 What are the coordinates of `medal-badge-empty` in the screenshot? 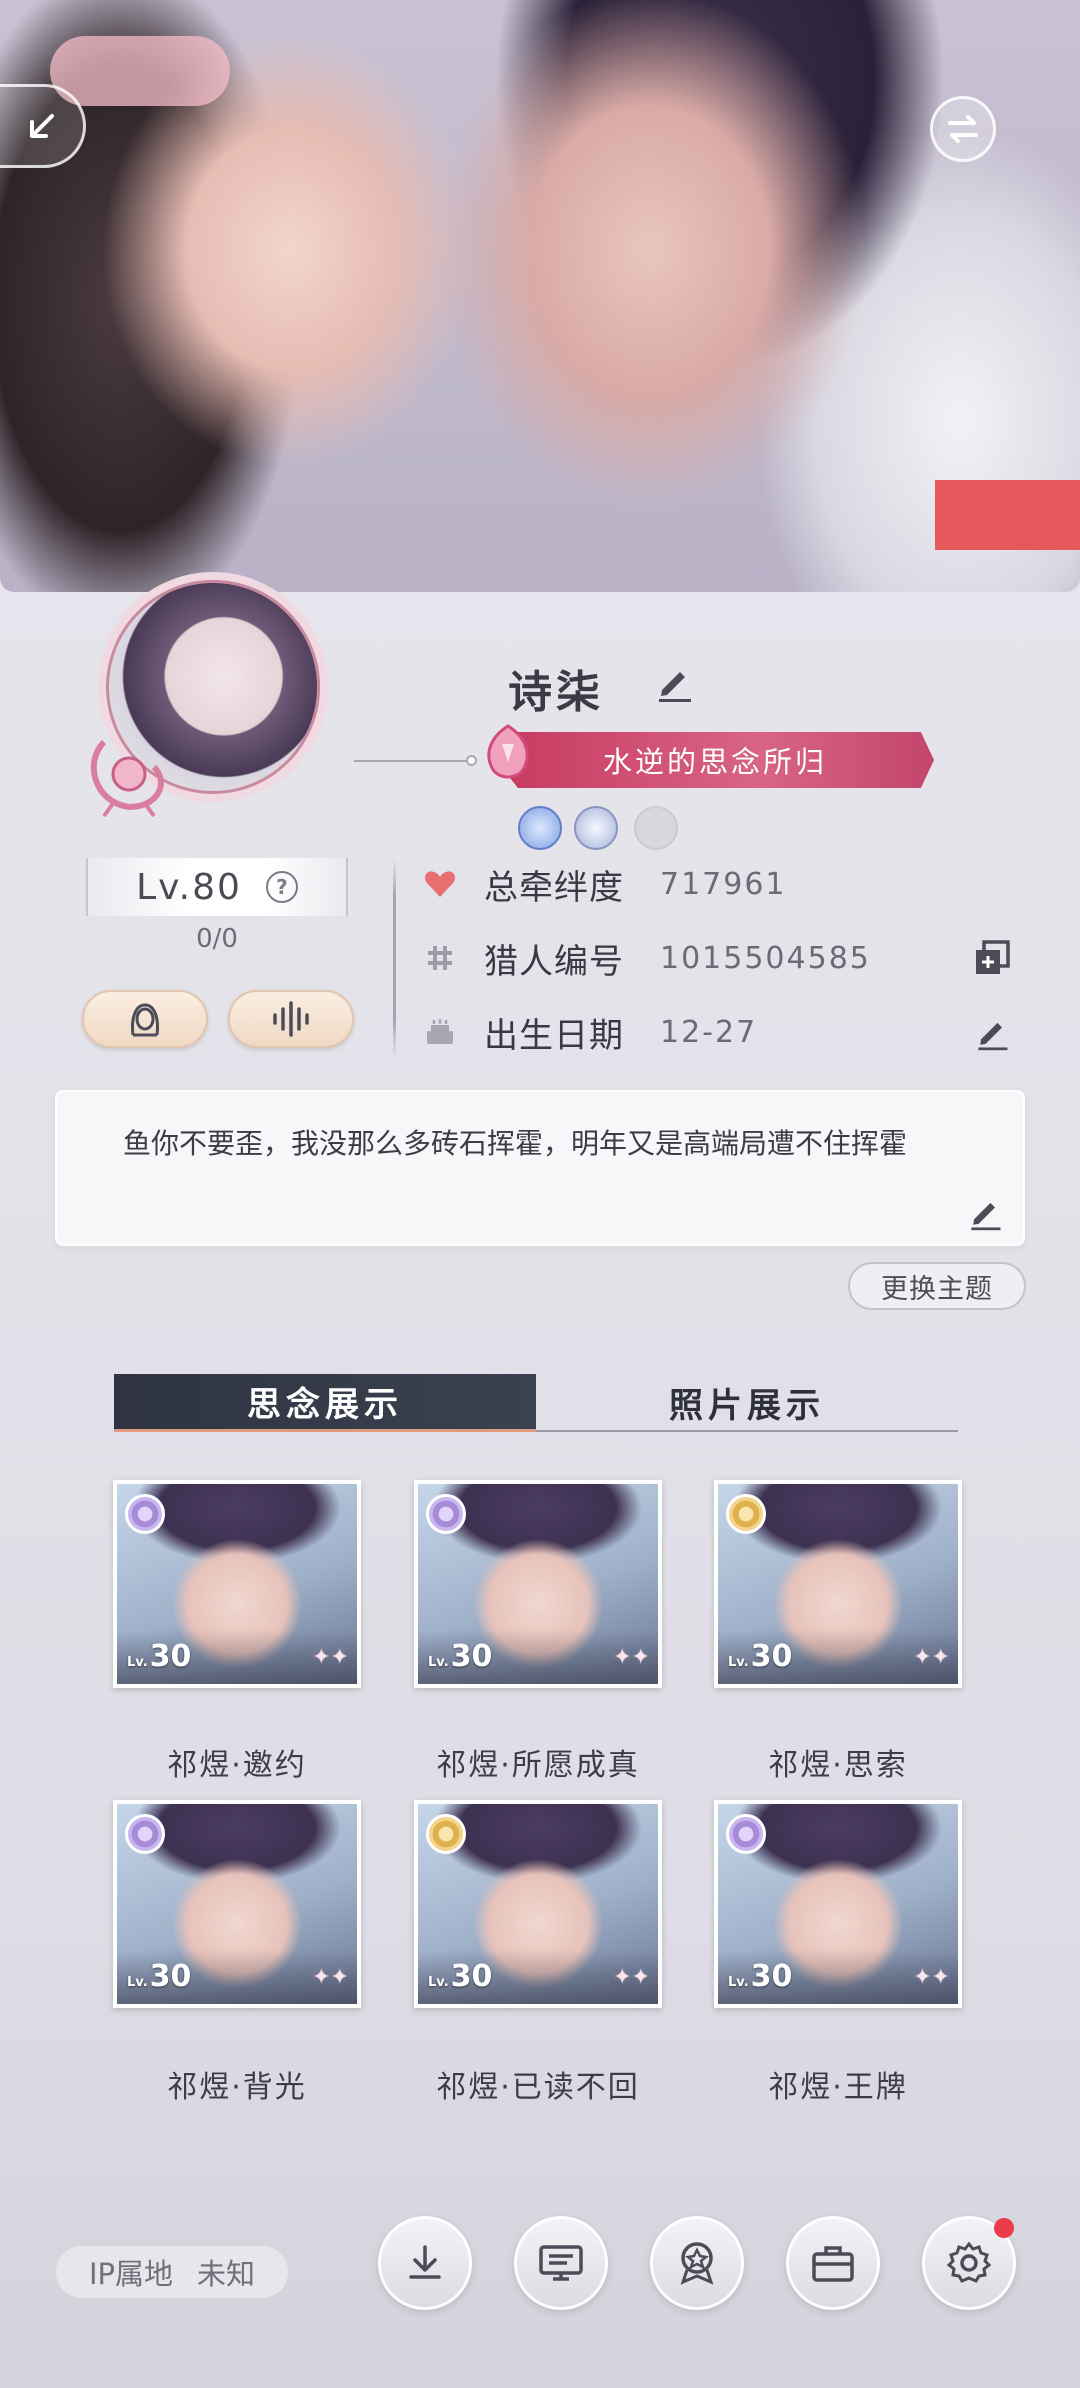 It's located at (656, 828).